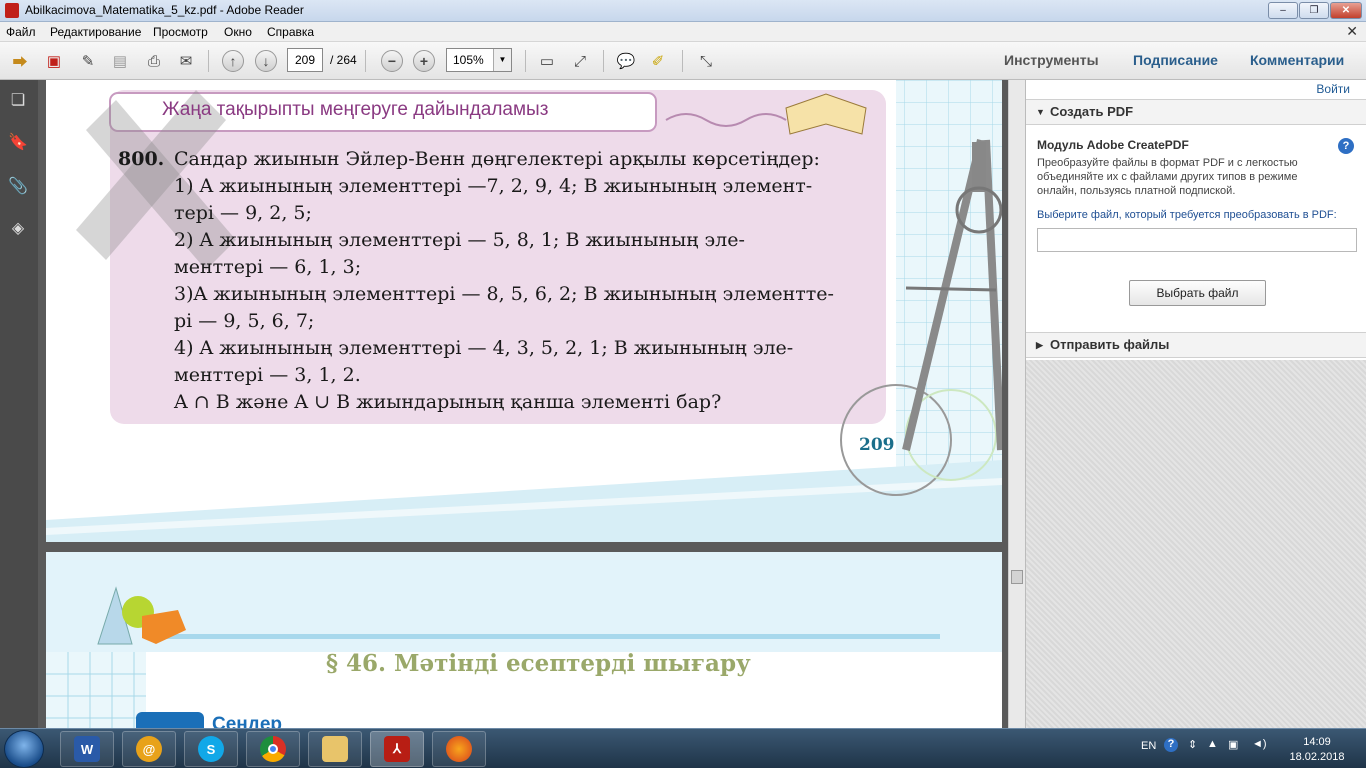 The width and height of the screenshot is (1366, 768). Describe the element at coordinates (1317, 750) in the screenshot. I see `clock: 14:09 18.02.2018` at that location.